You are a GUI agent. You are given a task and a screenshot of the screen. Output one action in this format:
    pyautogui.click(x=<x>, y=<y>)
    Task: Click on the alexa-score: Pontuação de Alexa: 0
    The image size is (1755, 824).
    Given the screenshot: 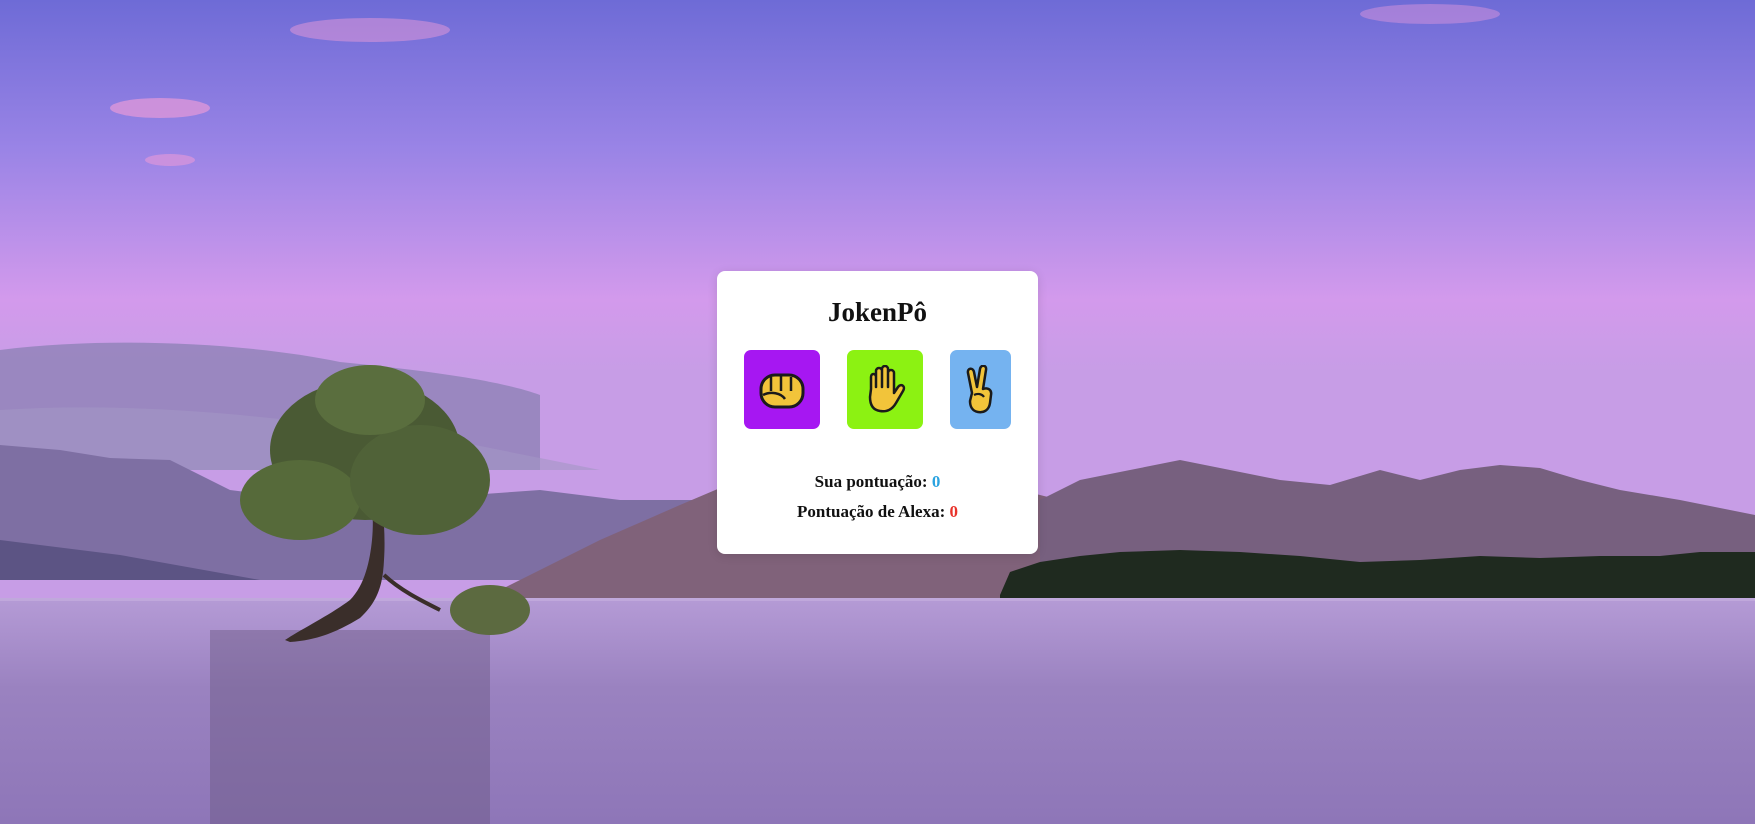 What is the action you would take?
    pyautogui.click(x=877, y=512)
    